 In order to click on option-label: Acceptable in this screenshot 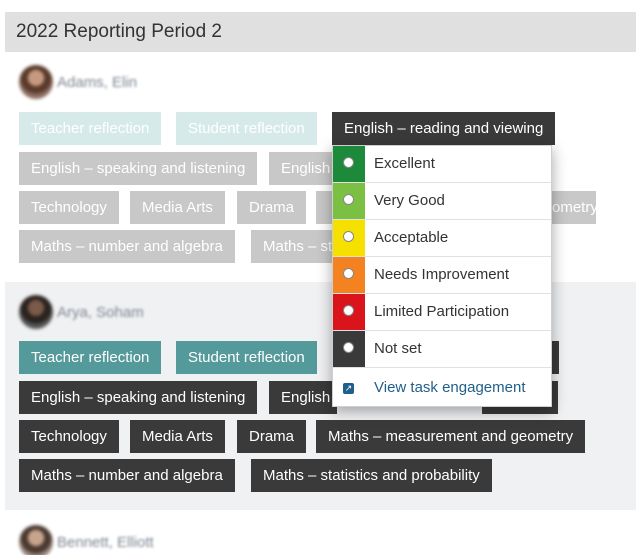, I will do `click(411, 237)`.